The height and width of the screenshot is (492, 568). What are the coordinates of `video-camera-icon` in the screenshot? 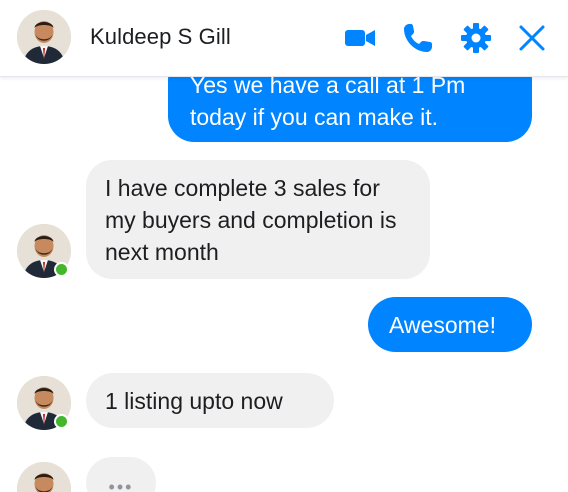 It's located at (360, 38).